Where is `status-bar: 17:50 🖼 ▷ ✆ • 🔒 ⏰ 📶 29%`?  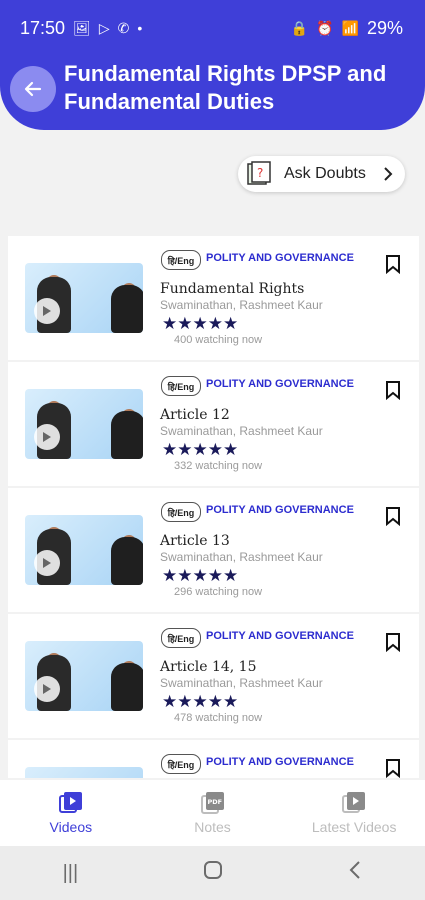
status-bar: 17:50 🖼 ▷ ✆ • 🔒 ⏰ 📶 29% is located at coordinates (212, 28).